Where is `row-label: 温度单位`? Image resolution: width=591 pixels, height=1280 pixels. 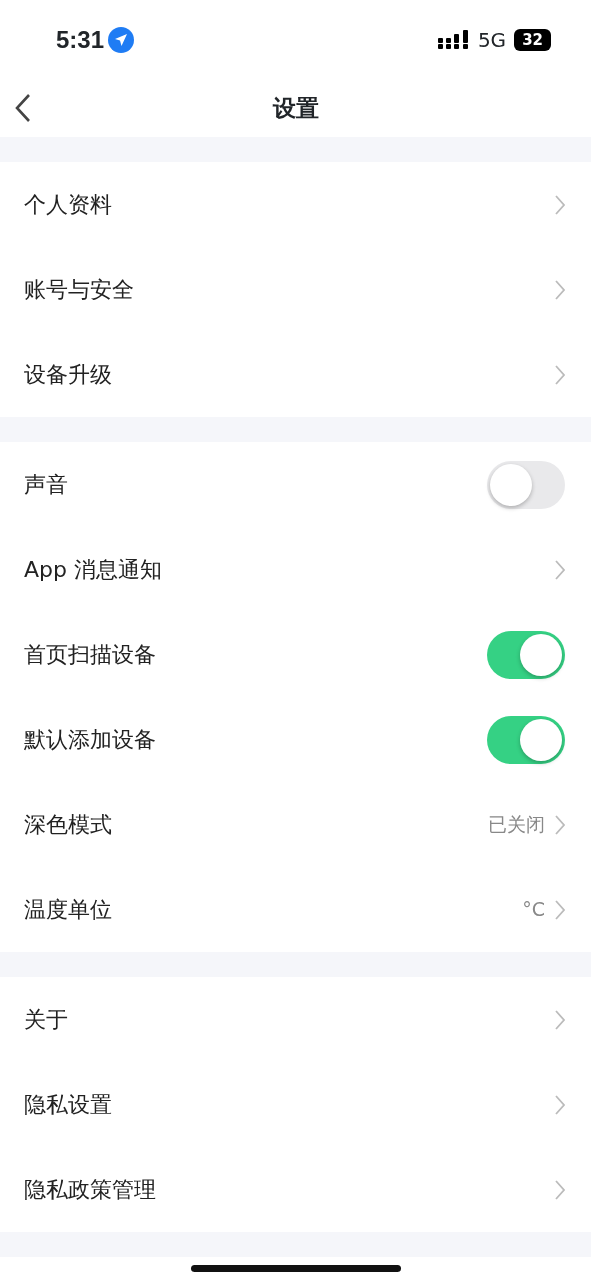 row-label: 温度单位 is located at coordinates (68, 910).